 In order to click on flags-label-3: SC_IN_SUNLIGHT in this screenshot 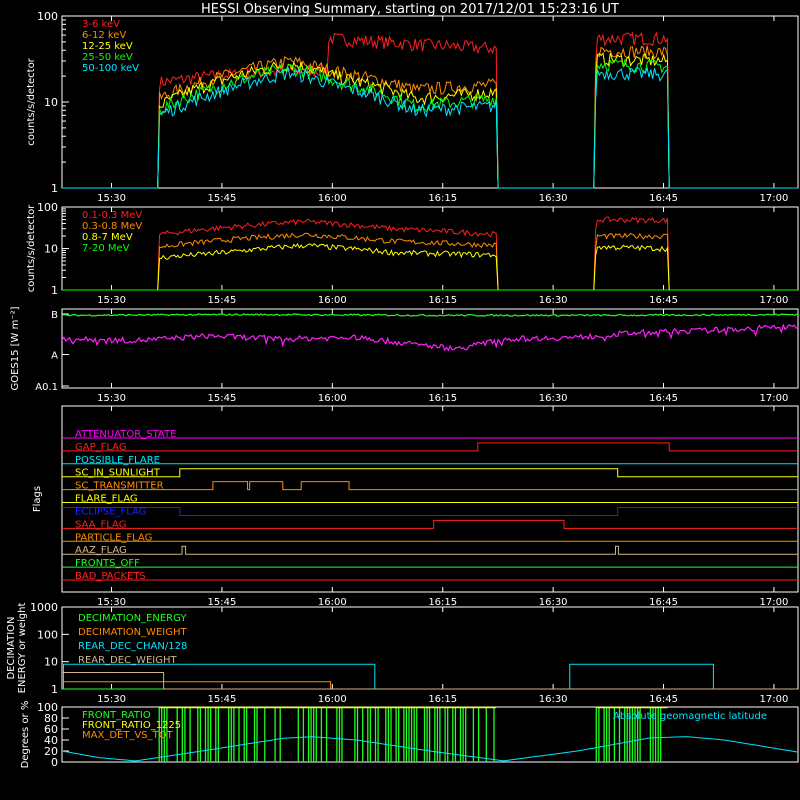, I will do `click(118, 473)`.